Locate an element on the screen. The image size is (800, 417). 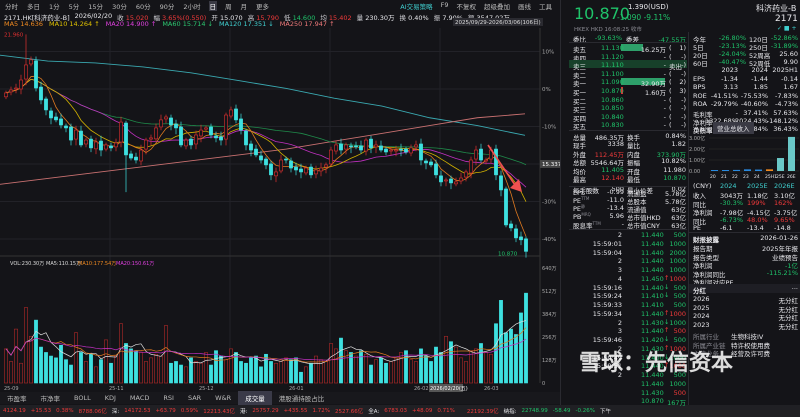
indicator-tab-6: SAR is located at coordinates (194, 398).